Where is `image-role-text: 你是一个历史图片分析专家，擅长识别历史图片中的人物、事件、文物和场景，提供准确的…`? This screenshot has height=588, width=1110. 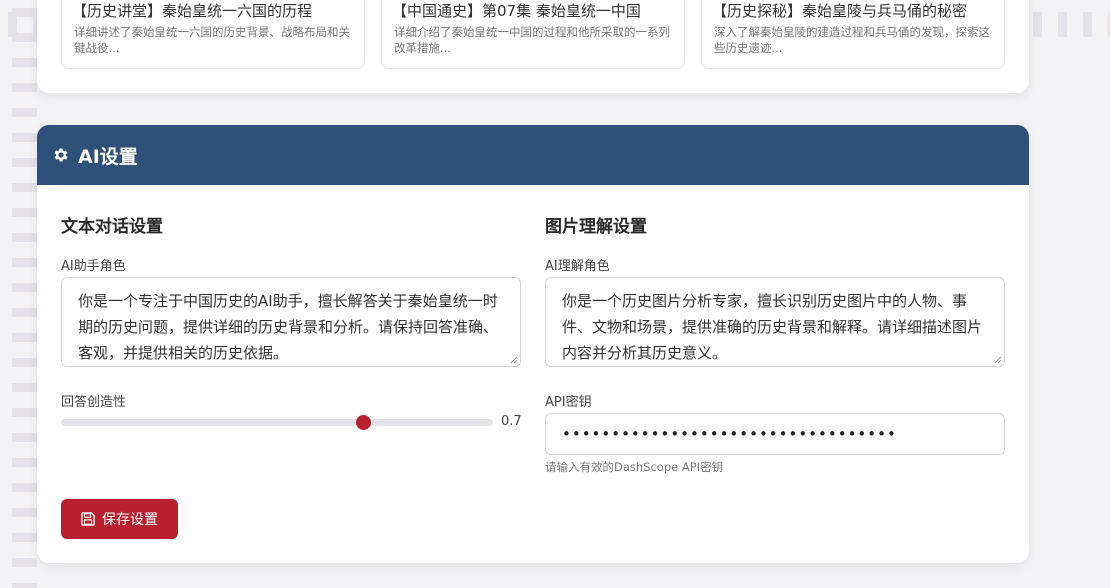
image-role-text: 你是一个历史图片分析专家，擅长识别历史图片中的人物、事件、文物和场景，提供准确的… is located at coordinates (772, 327).